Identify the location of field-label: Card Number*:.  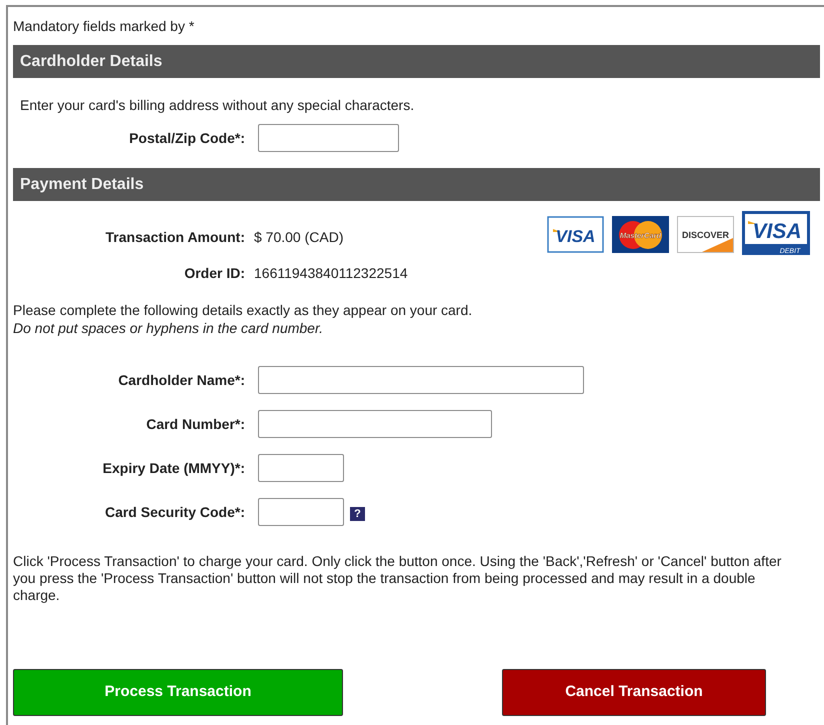
(195, 424).